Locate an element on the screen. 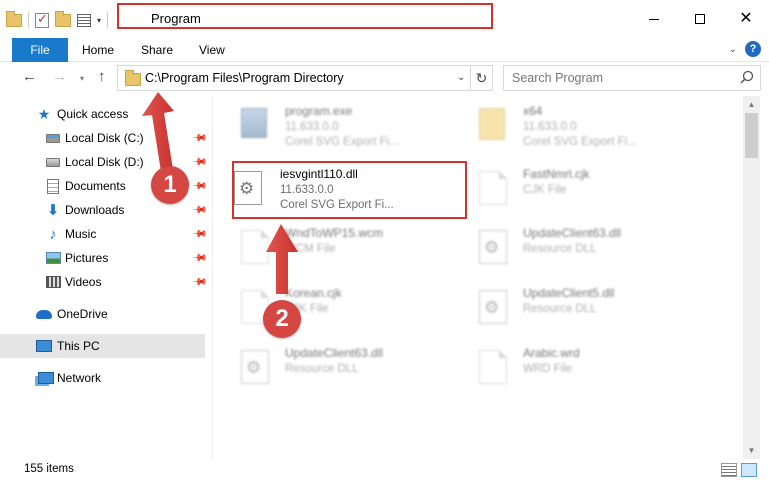 The image size is (769, 500). sidebar-item-label: Downloads is located at coordinates (95, 210).